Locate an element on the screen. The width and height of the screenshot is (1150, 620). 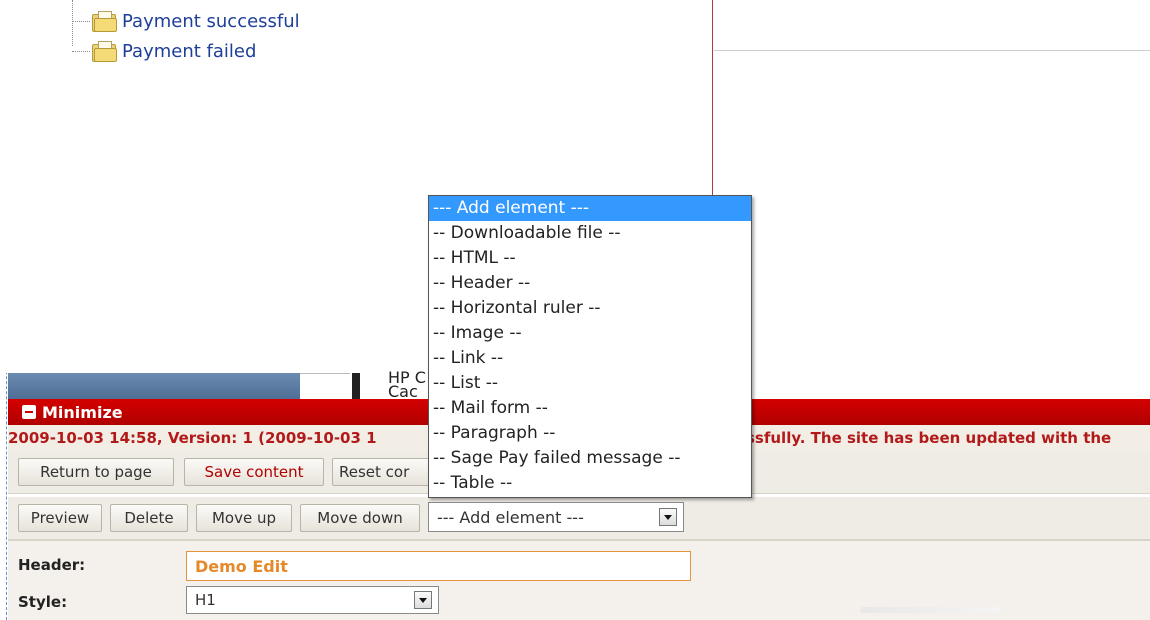
background-banner is located at coordinates (154, 386).